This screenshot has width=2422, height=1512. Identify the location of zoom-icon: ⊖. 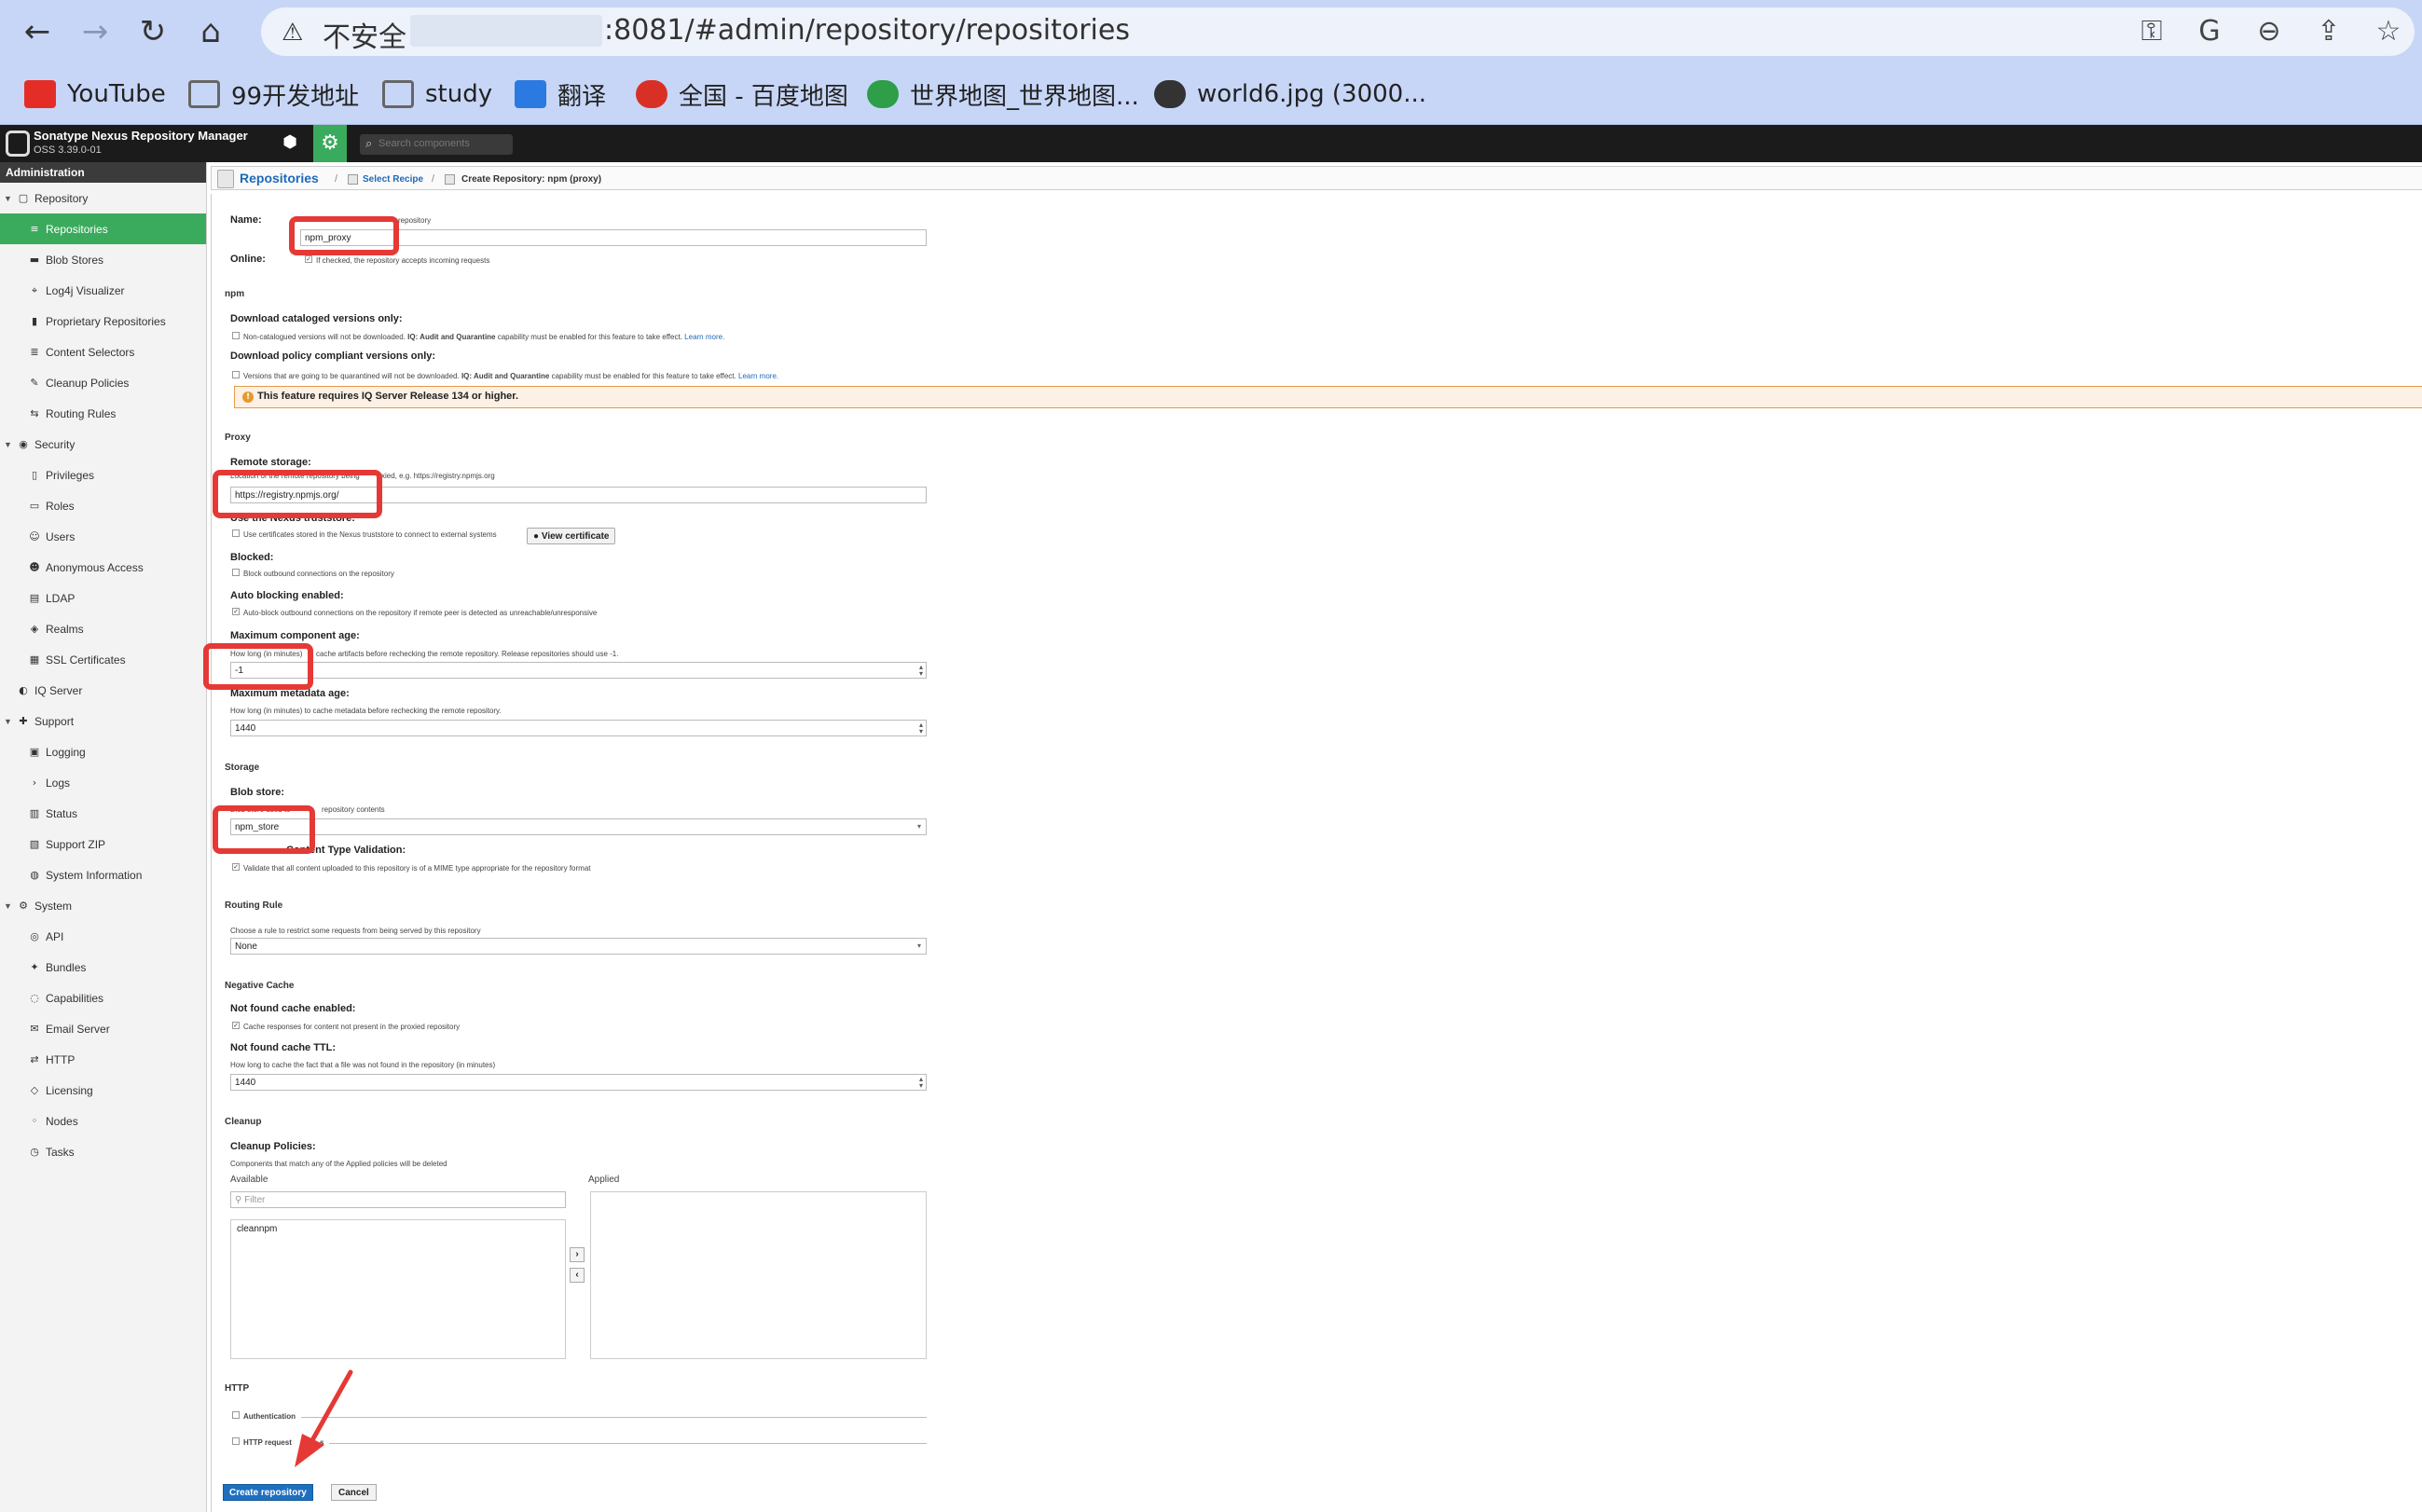
(2269, 32).